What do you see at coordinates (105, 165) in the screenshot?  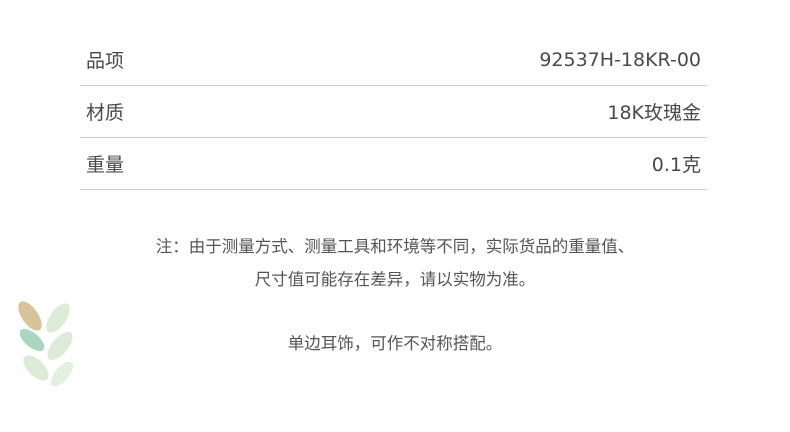 I see `spec-label-weight: 重量` at bounding box center [105, 165].